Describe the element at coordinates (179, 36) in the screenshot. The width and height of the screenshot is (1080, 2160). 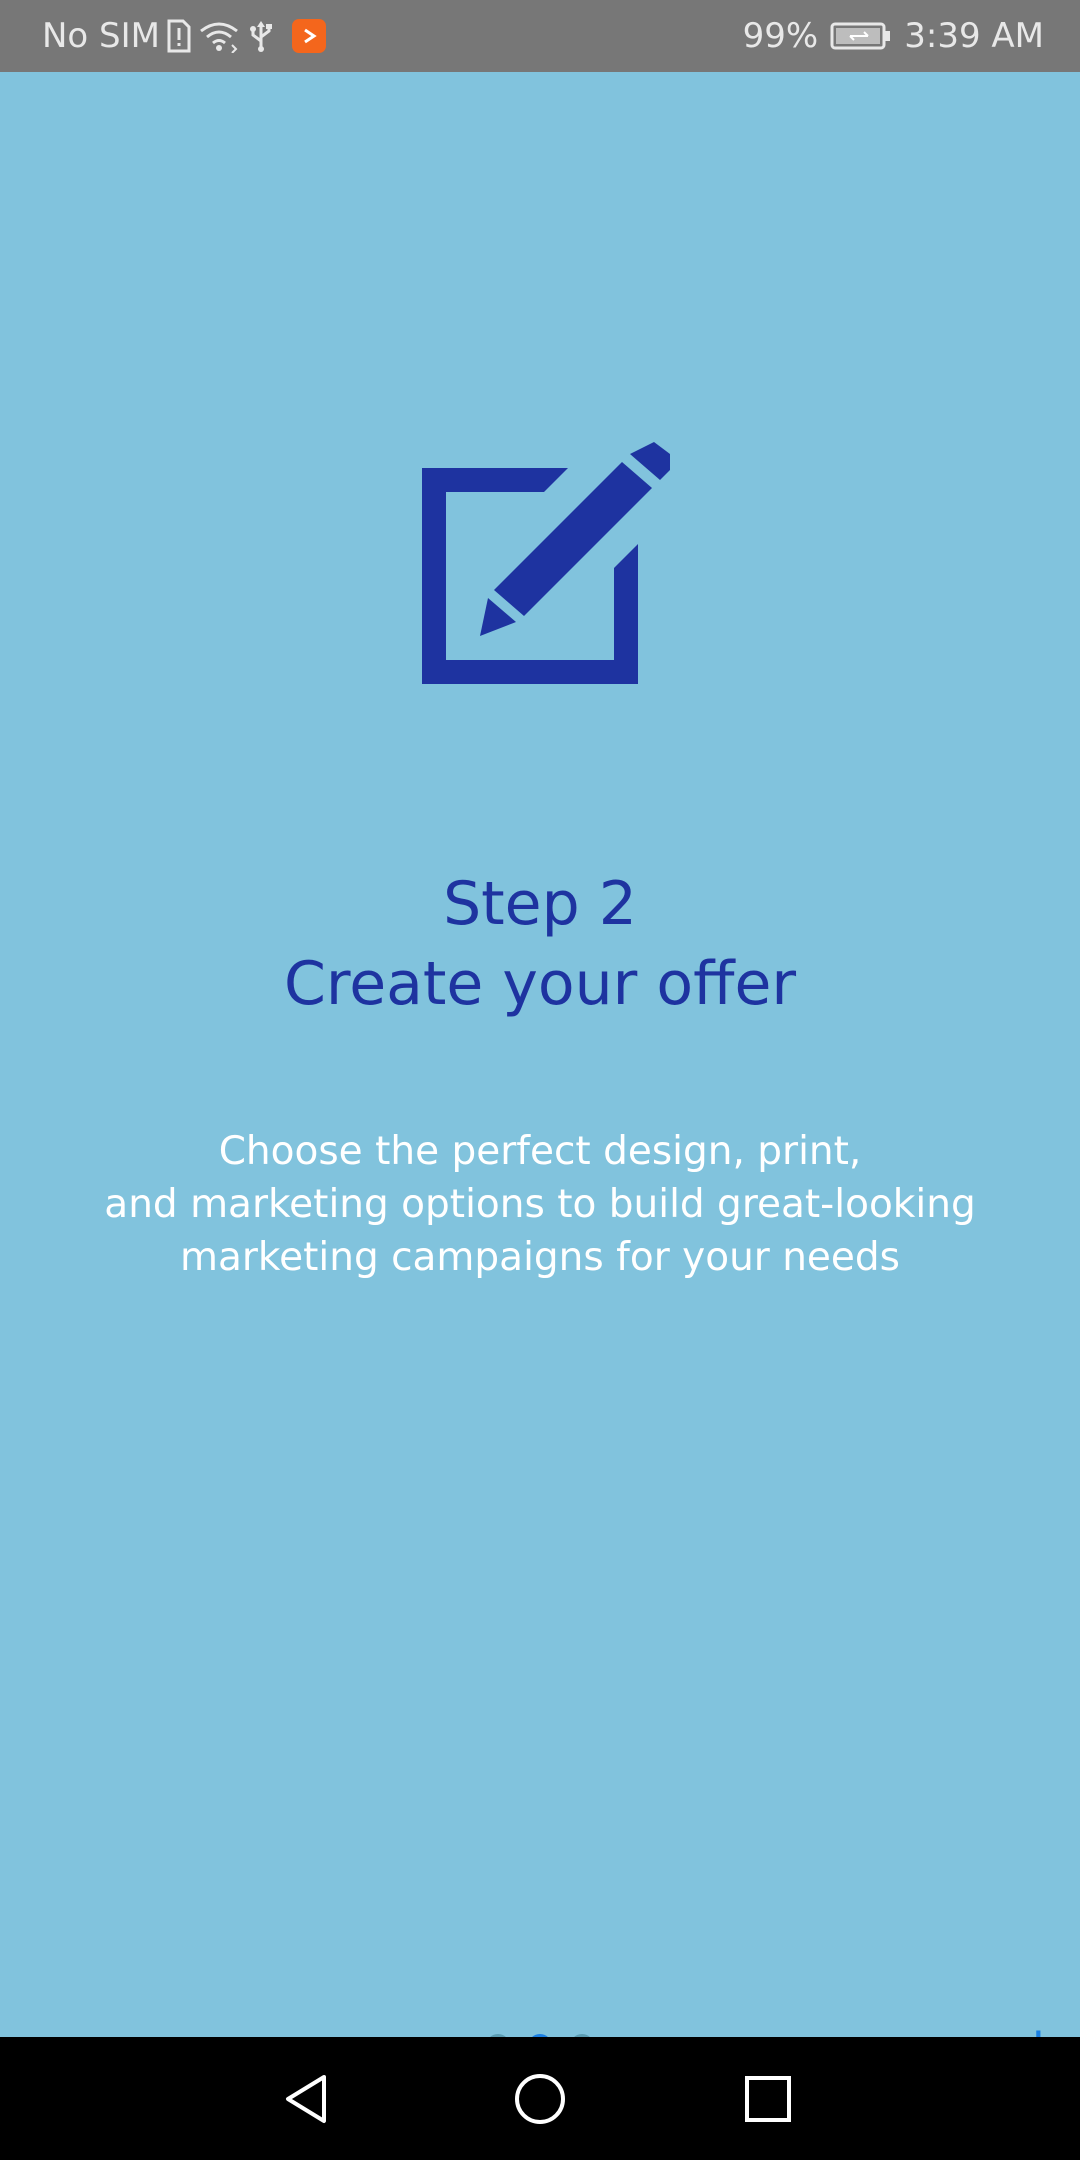
I see `sim-alert-icon` at that location.